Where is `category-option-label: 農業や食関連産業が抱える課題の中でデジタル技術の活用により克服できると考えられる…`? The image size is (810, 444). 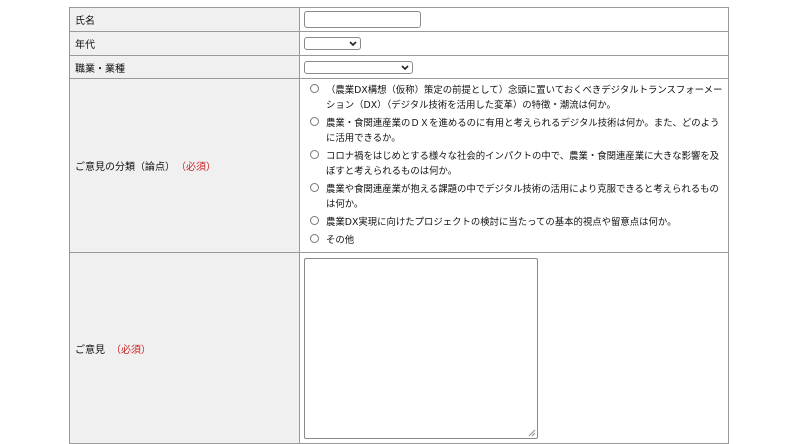 category-option-label: 農業や食関連産業が抱える課題の中でデジタル技術の活用により克服できると考えられる… is located at coordinates (522, 197).